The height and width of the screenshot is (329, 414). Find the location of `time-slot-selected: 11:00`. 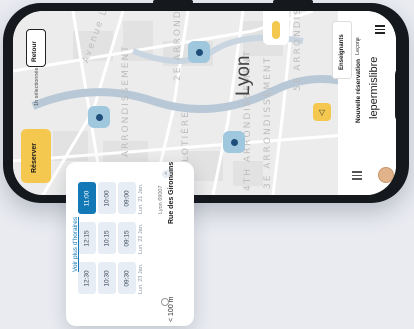

time-slot-selected: 11:00 is located at coordinates (87, 198).